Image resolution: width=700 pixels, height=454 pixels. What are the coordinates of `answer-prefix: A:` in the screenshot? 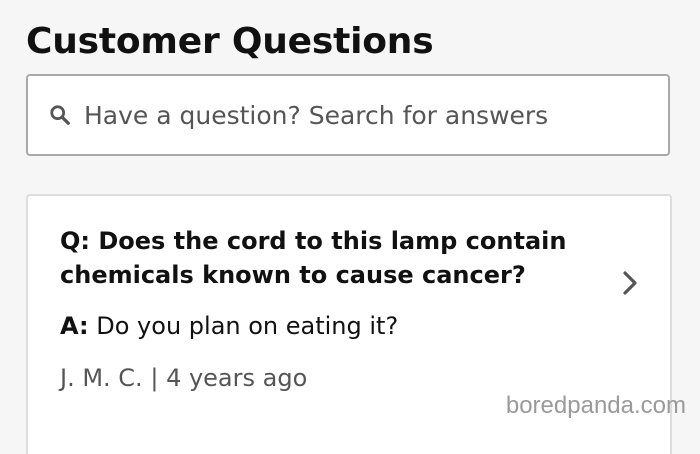 It's located at (74, 326).